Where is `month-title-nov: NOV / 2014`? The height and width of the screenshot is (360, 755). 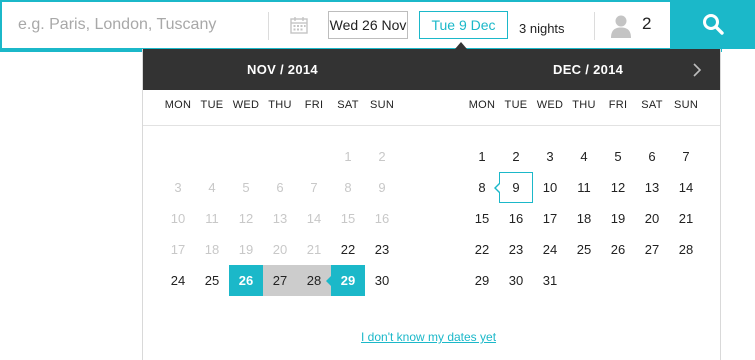 month-title-nov: NOV / 2014 is located at coordinates (282, 69).